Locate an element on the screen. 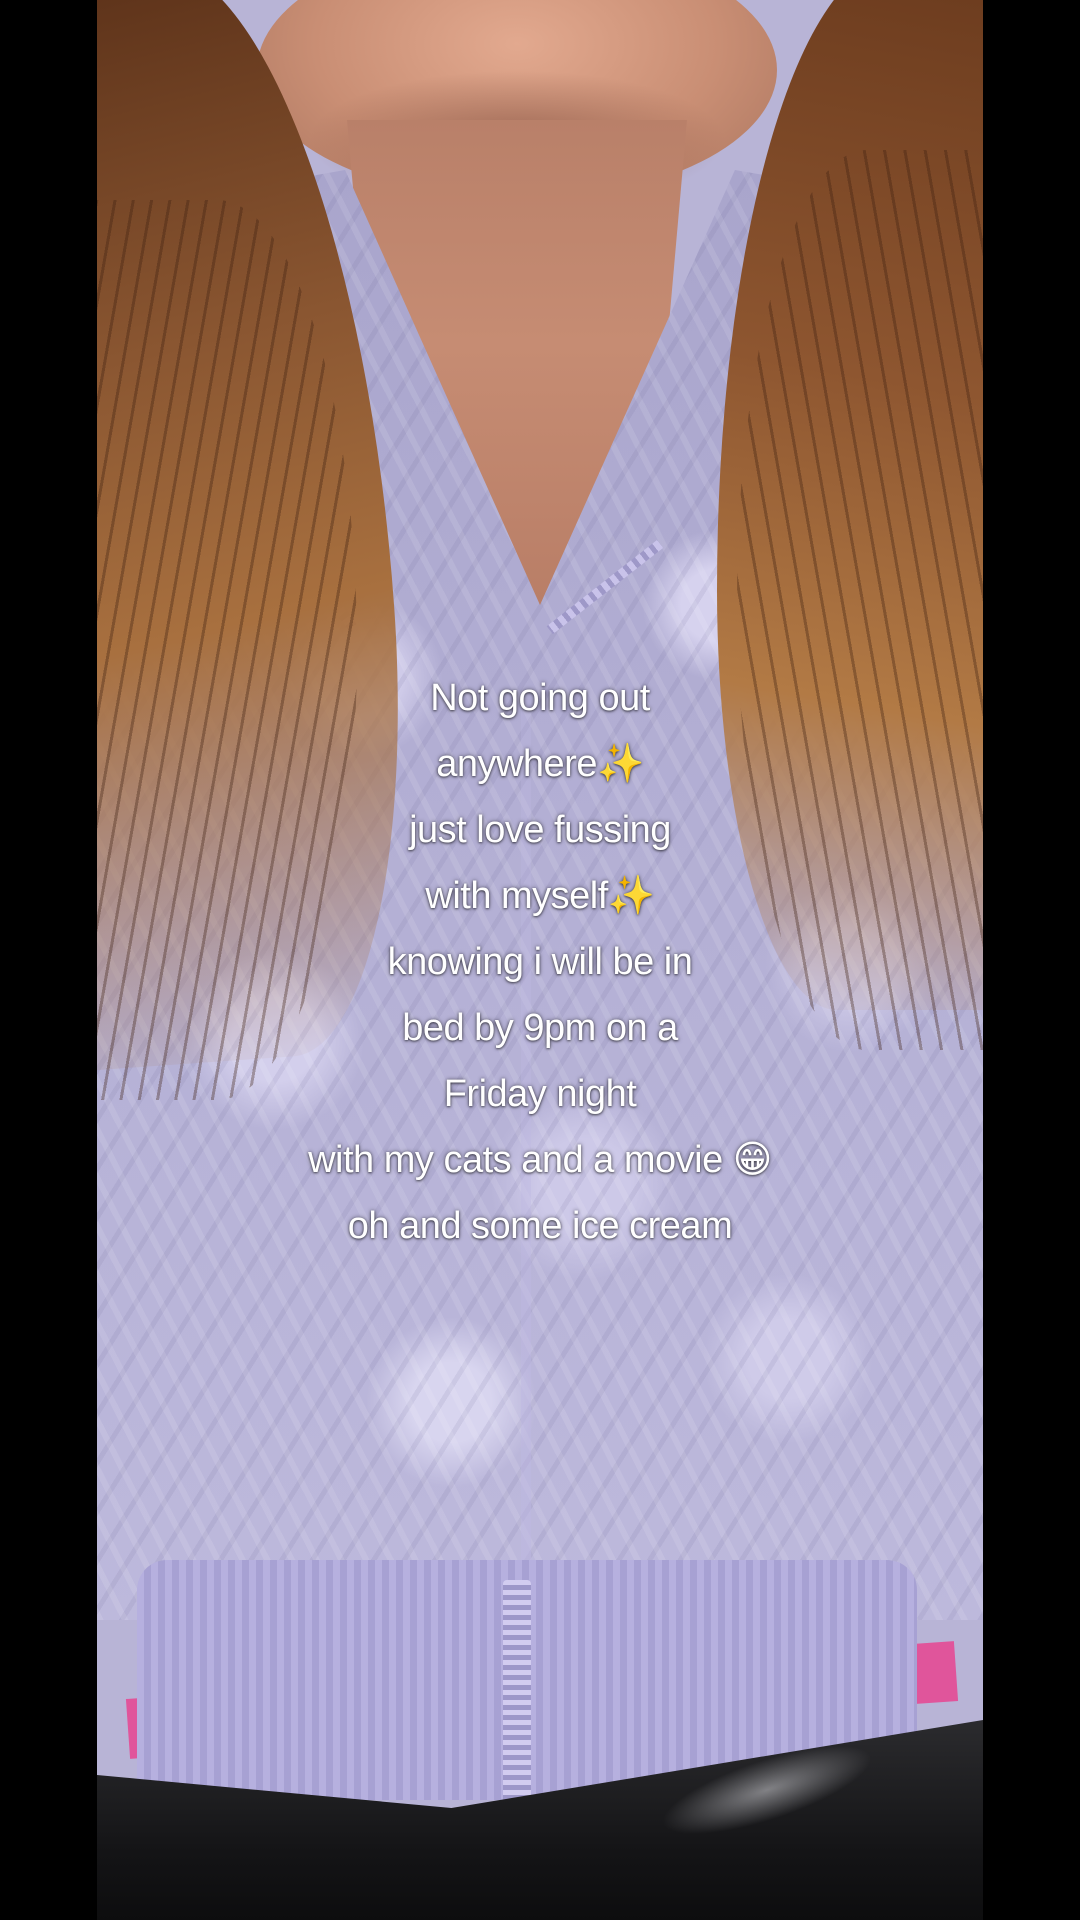  caption-line: anywhere✨ is located at coordinates (540, 764).